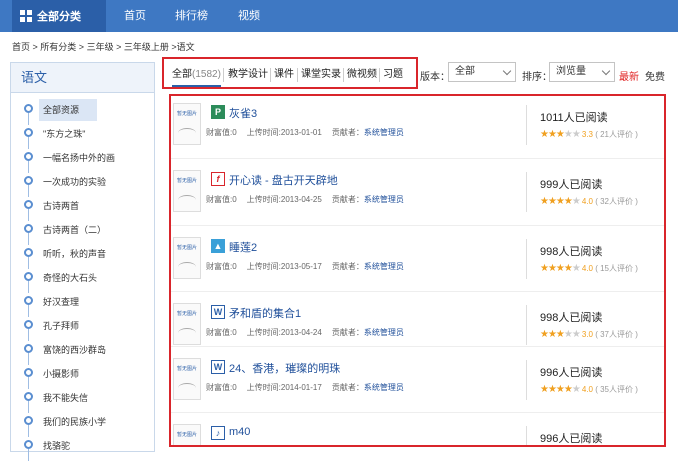  Describe the element at coordinates (218, 246) in the screenshot. I see `image-icon: ▲` at that location.